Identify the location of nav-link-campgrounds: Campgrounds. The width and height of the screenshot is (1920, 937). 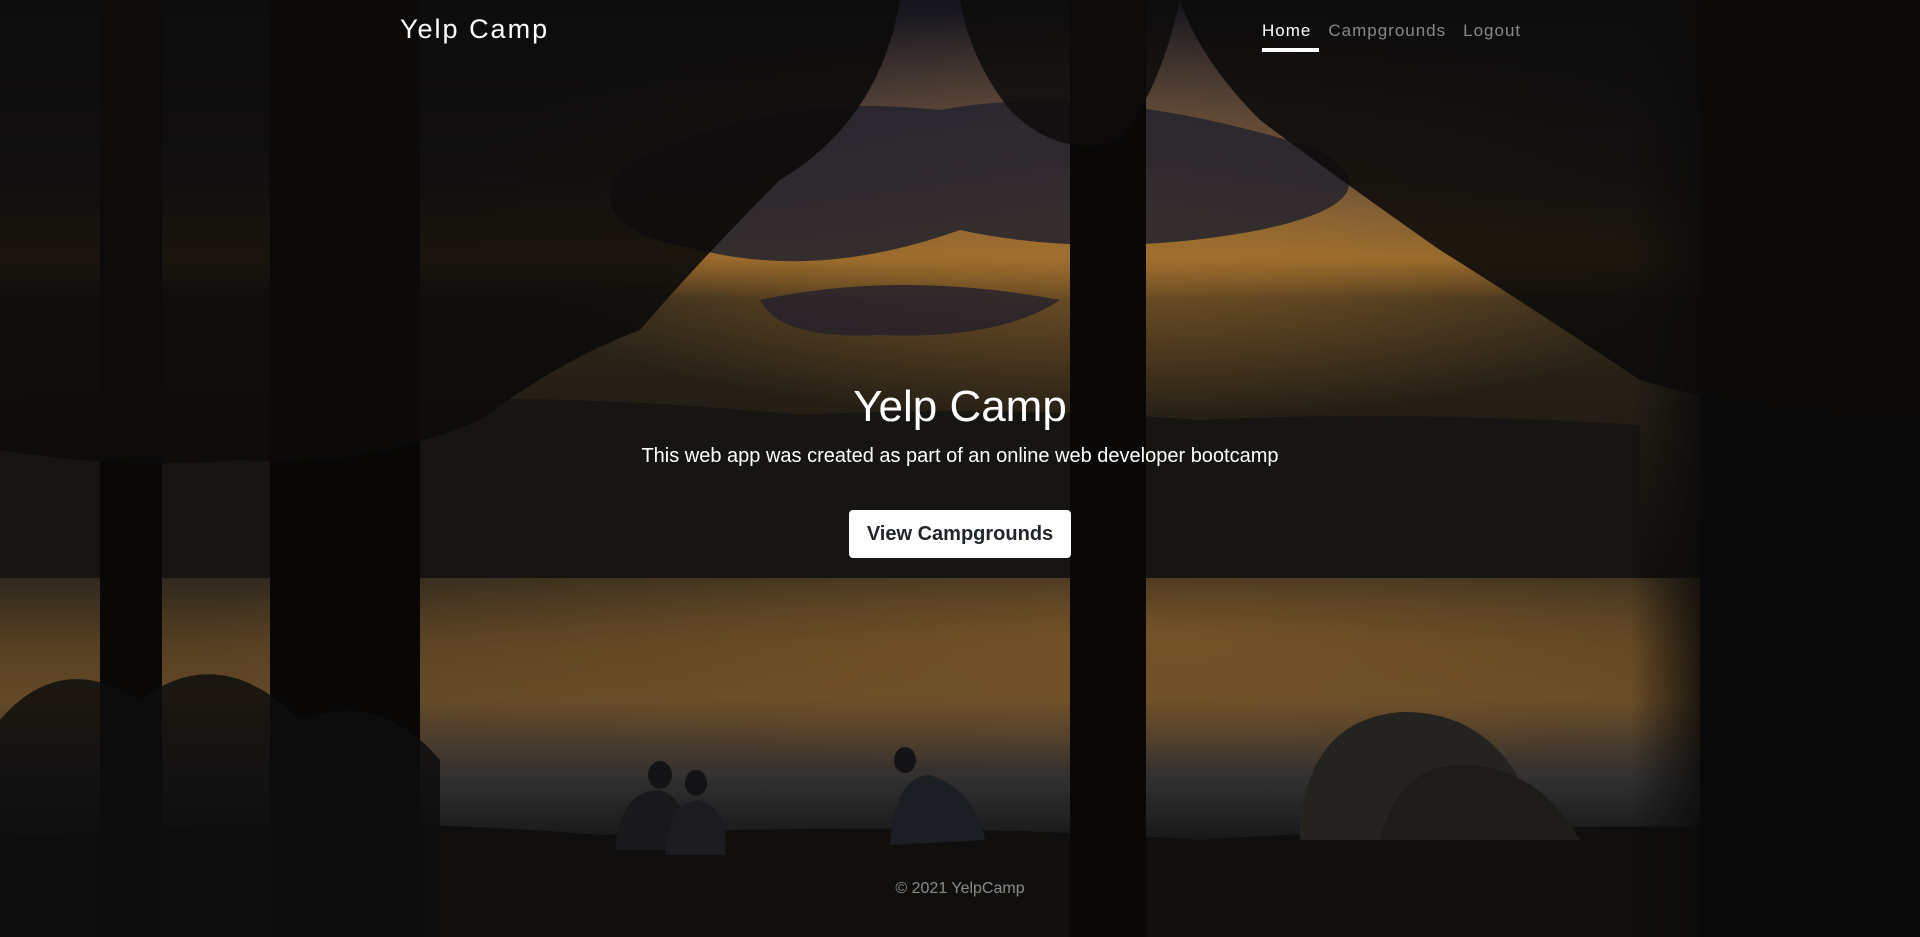
(1391, 35).